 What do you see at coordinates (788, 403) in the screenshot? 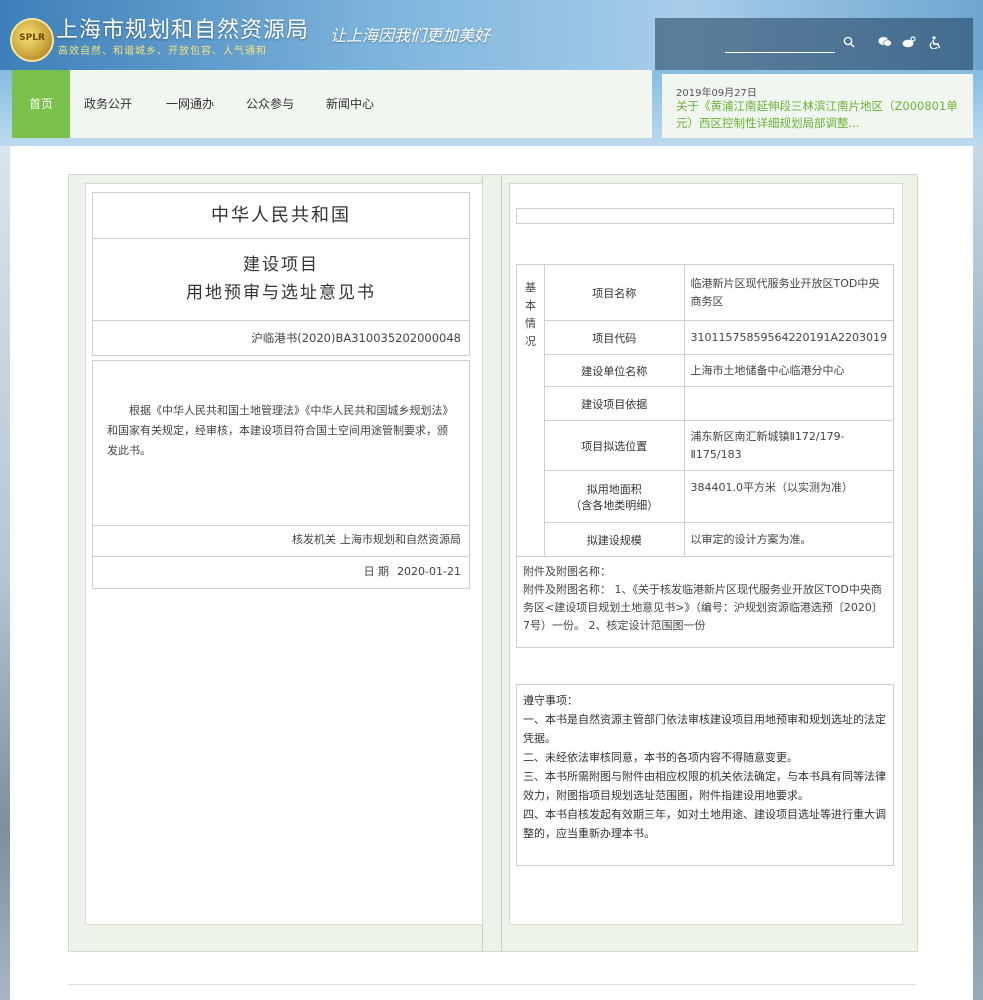
I see `row-value` at bounding box center [788, 403].